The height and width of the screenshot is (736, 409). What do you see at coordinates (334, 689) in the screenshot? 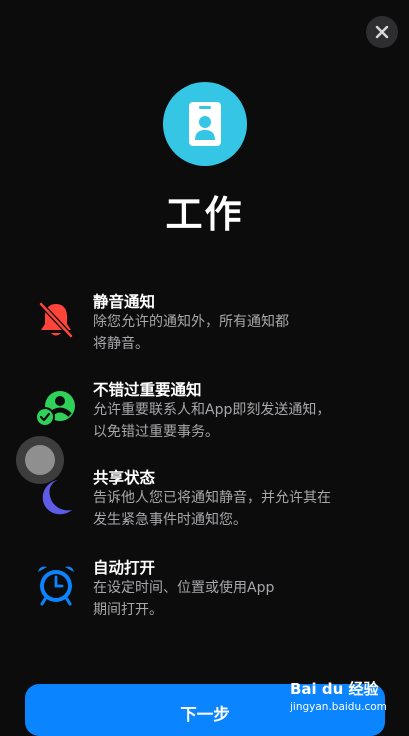
I see `watermark-brand: Bai du 经验` at bounding box center [334, 689].